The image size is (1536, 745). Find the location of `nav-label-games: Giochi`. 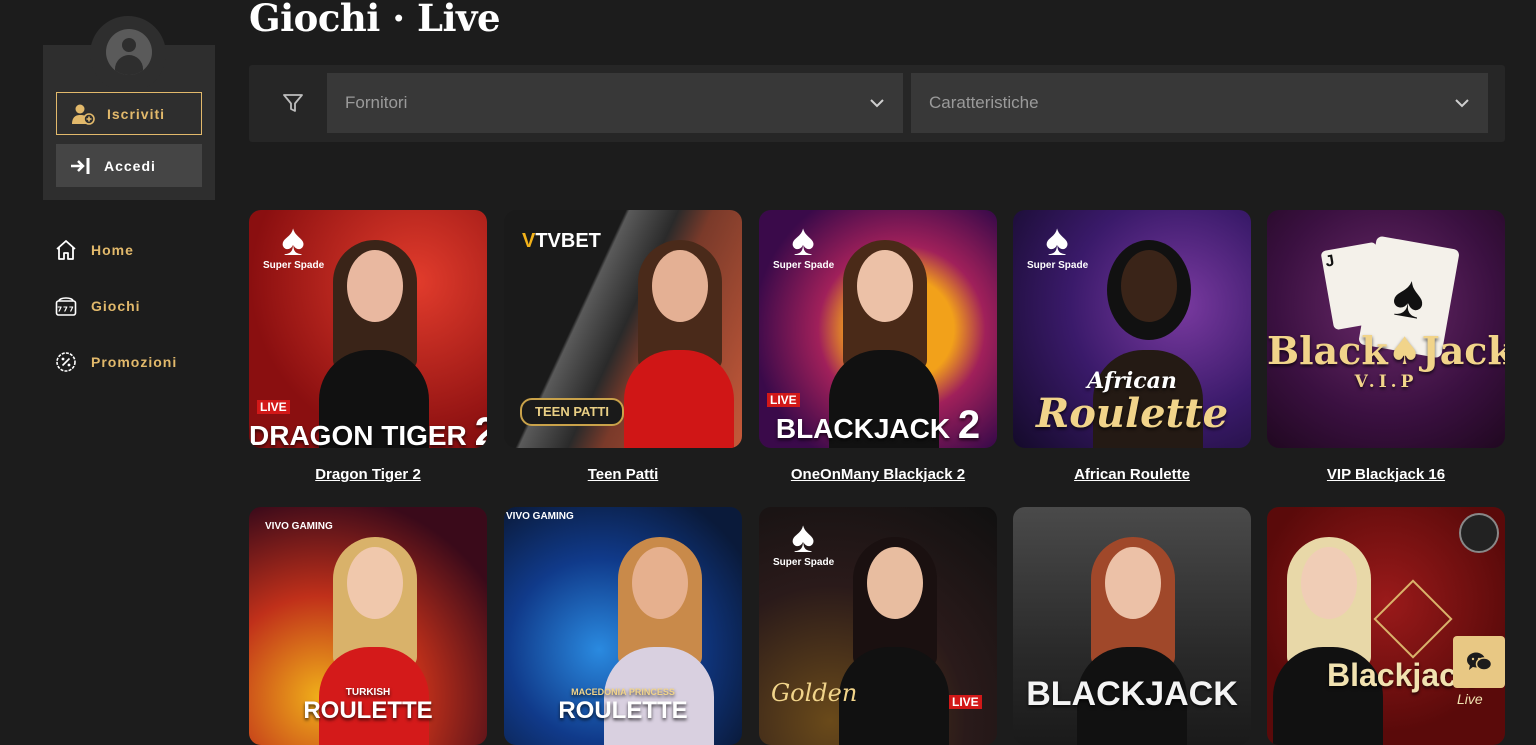

nav-label-games: Giochi is located at coordinates (116, 306).